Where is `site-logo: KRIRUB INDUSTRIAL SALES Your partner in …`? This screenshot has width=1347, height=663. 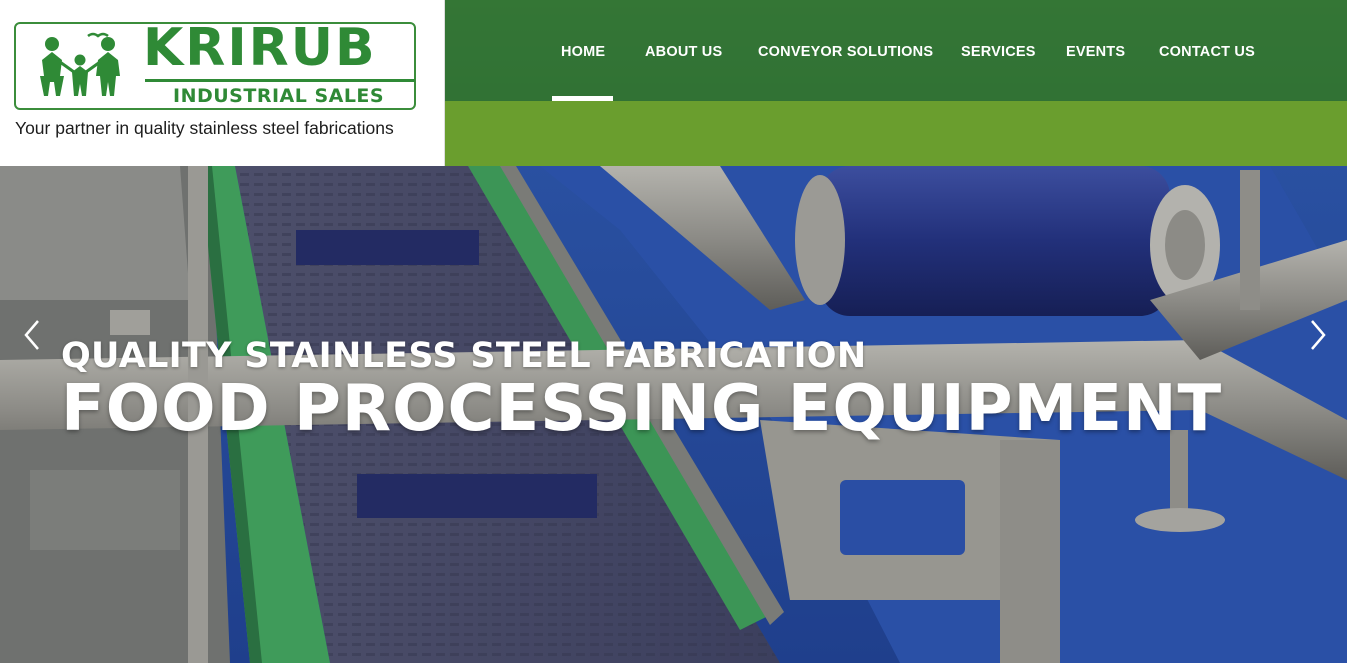
site-logo: KRIRUB INDUSTRIAL SALES Your partner in … is located at coordinates (222, 83).